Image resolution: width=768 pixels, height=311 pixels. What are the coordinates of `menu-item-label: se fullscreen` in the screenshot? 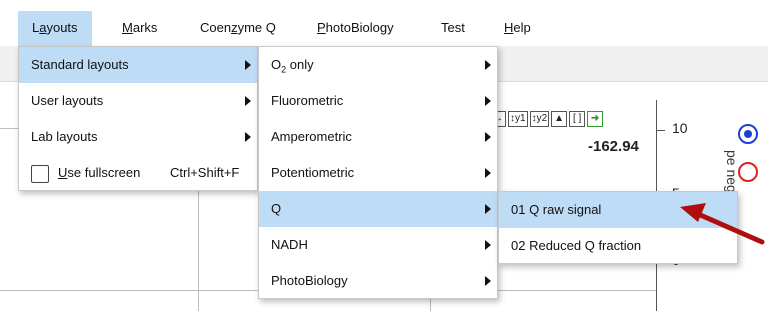 It's located at (104, 172).